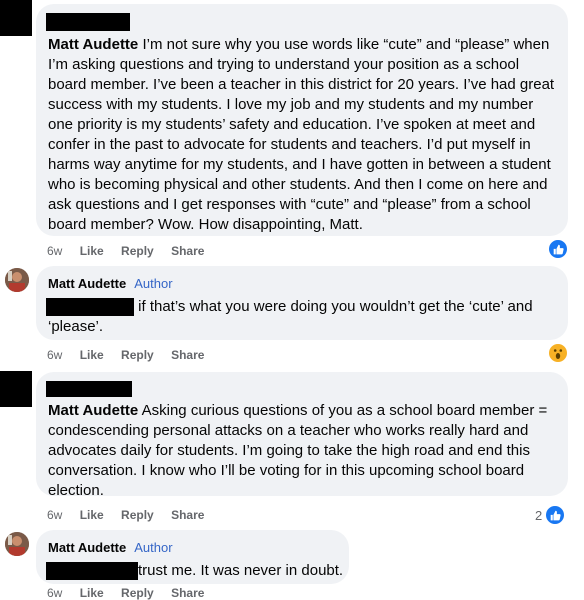 The image size is (584, 600). I want to click on reaction-summary: 2, so click(551, 515).